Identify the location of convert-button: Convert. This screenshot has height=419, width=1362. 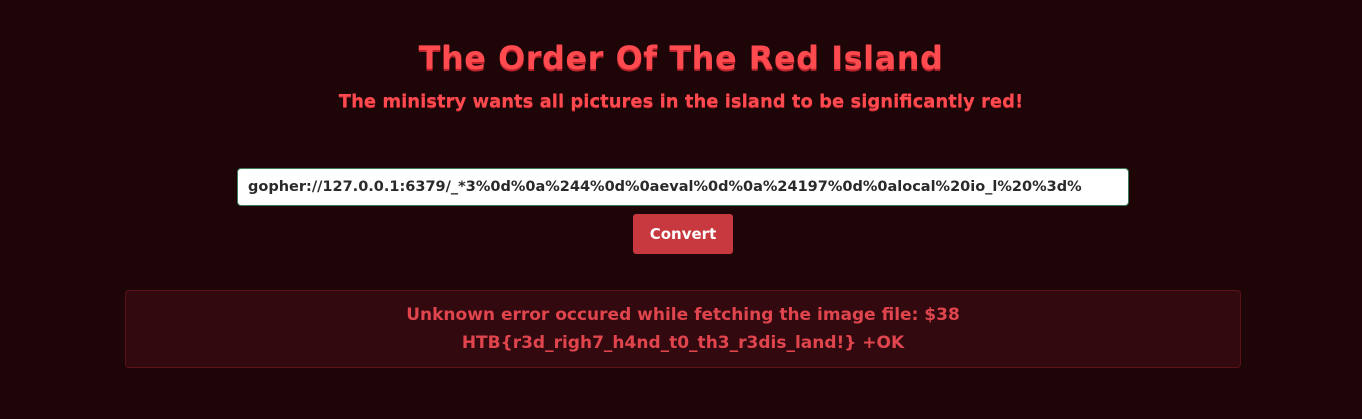
(683, 234).